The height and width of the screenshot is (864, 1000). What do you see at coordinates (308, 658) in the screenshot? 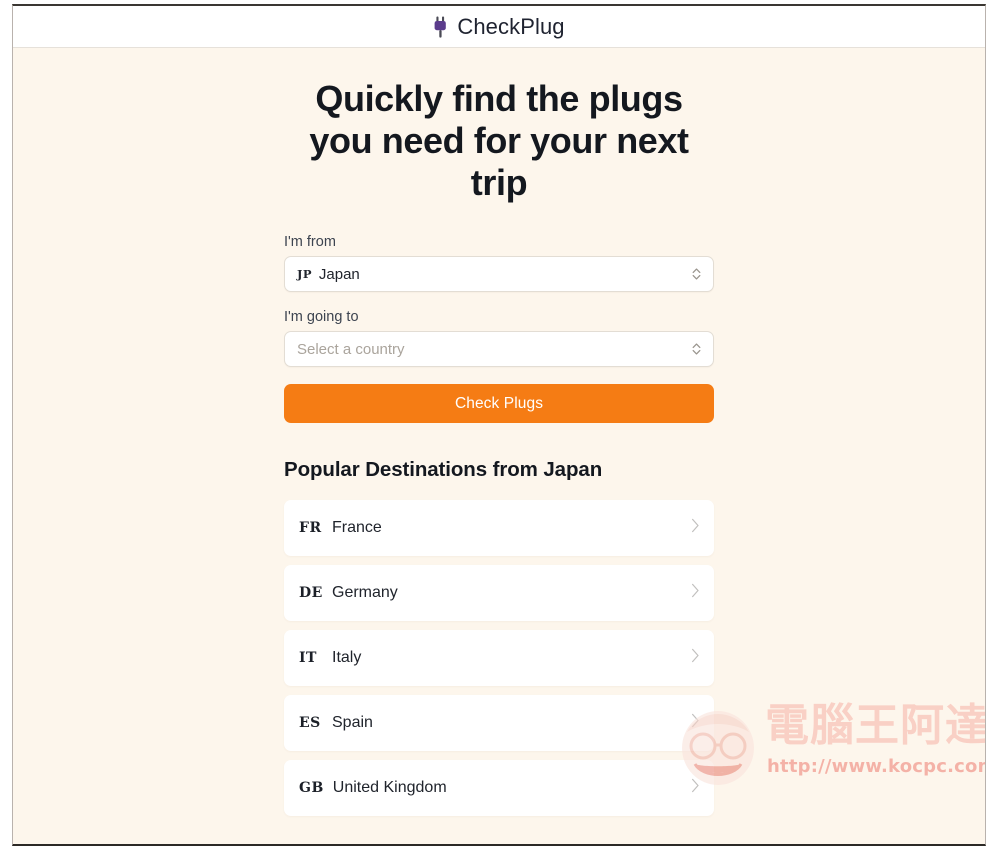
I see `destination-flag-code: IT` at bounding box center [308, 658].